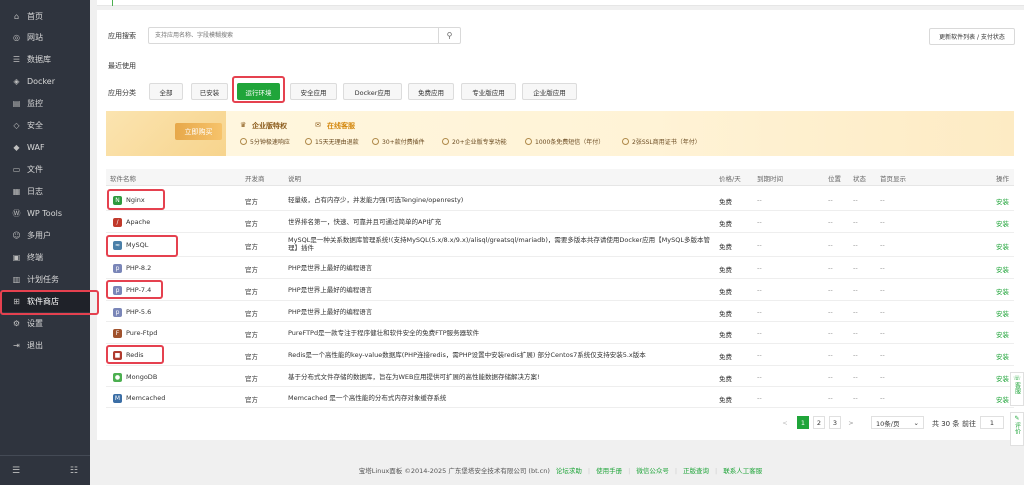 This screenshot has width=1024, height=485. What do you see at coordinates (946, 424) in the screenshot?
I see `total-count: 共 30 条` at bounding box center [946, 424].